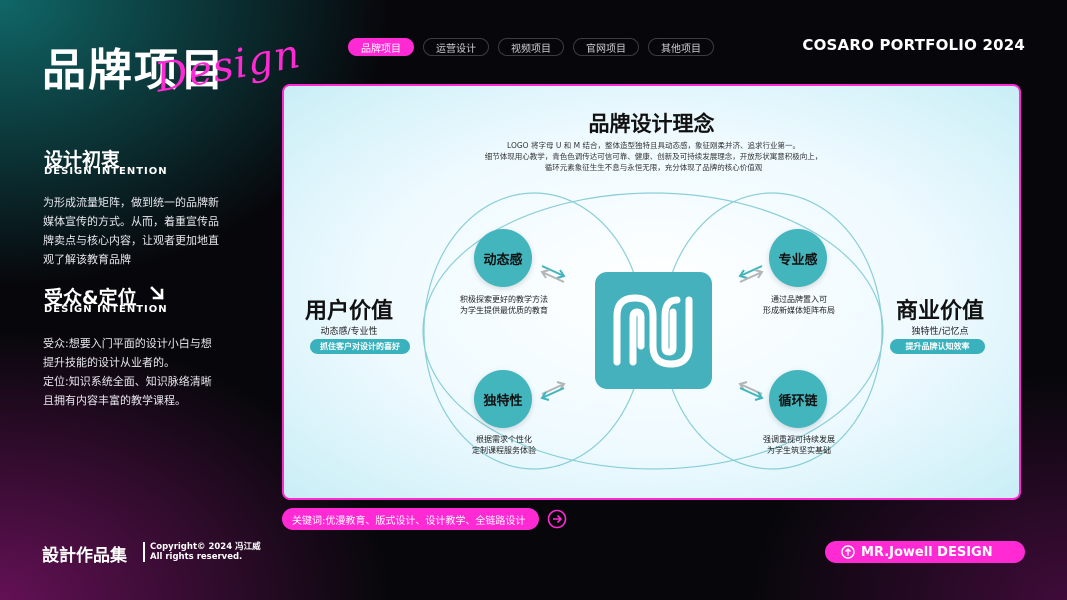  Describe the element at coordinates (114, 400) in the screenshot. I see `audience-line: 且拥有内容丰富的教学课程。` at that location.